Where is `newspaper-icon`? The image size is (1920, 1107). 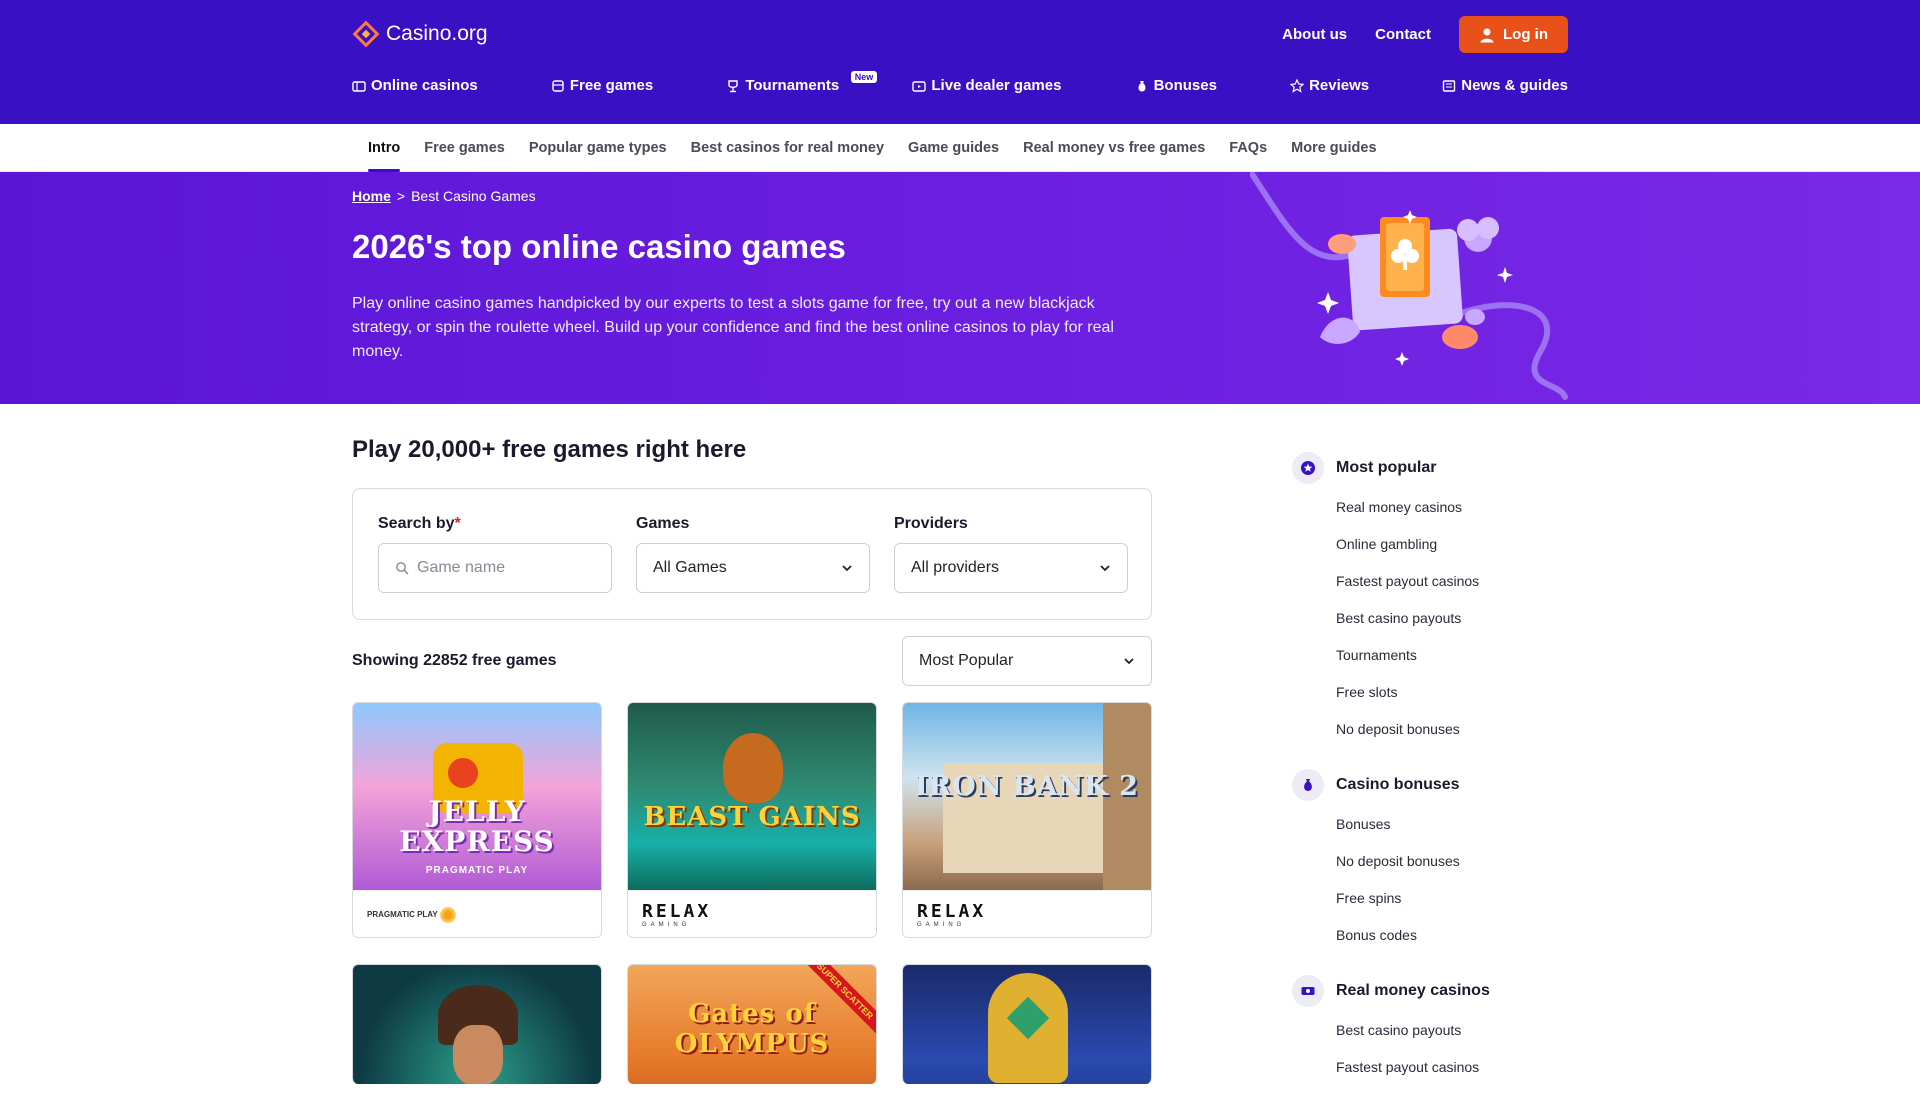
newspaper-icon is located at coordinates (1449, 85).